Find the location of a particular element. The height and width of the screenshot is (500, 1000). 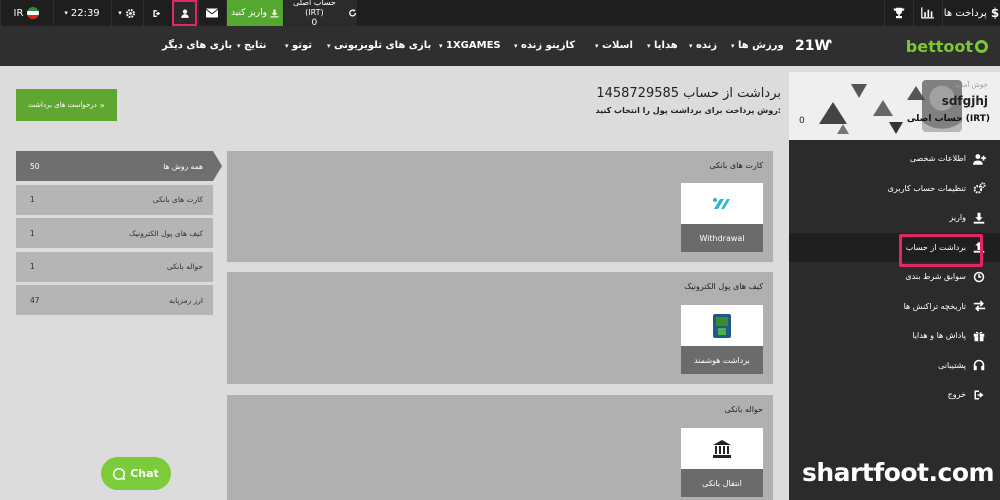

user-icon is located at coordinates (185, 13).